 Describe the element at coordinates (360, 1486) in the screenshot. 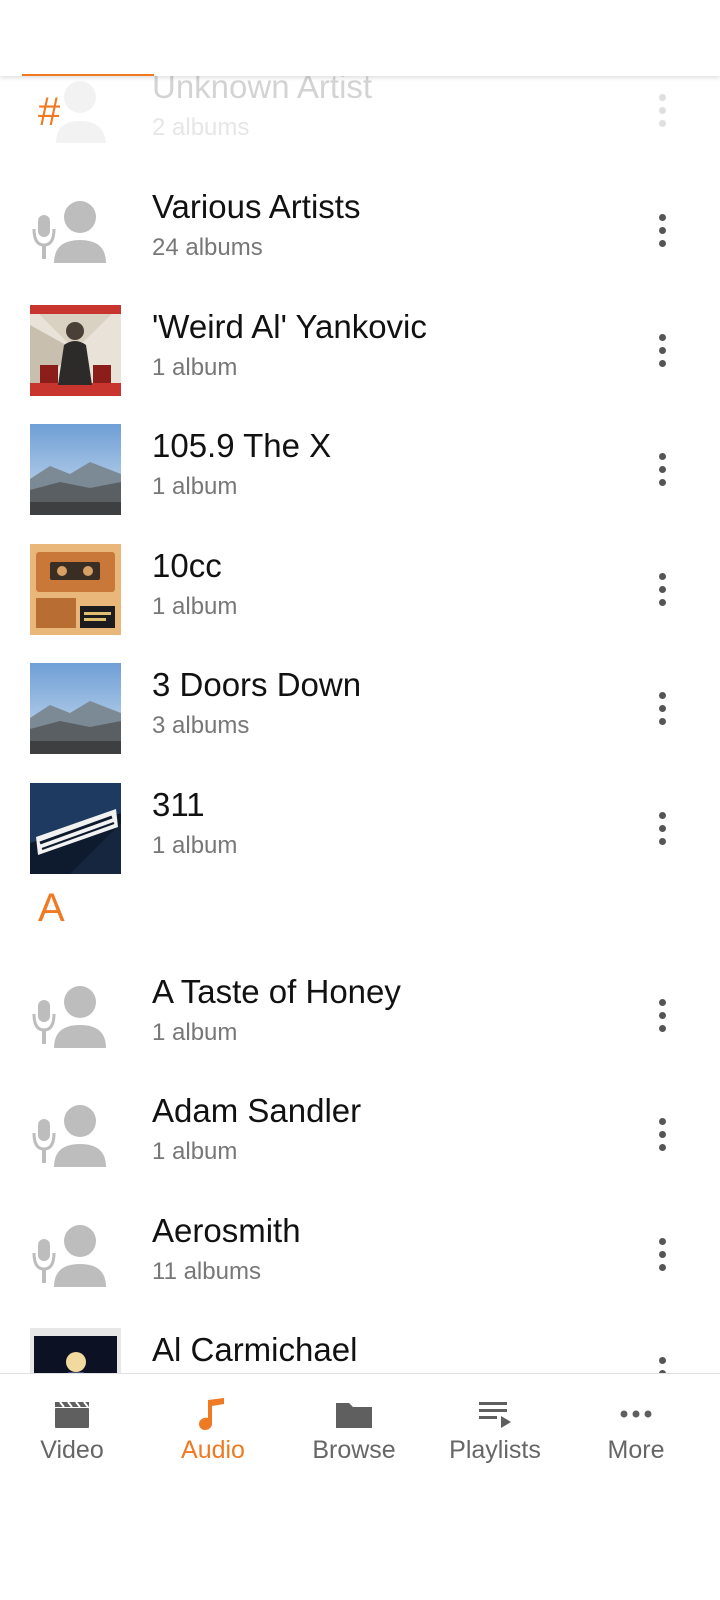

I see `bottom-navigation: Video Audio Browse Playlists More` at that location.